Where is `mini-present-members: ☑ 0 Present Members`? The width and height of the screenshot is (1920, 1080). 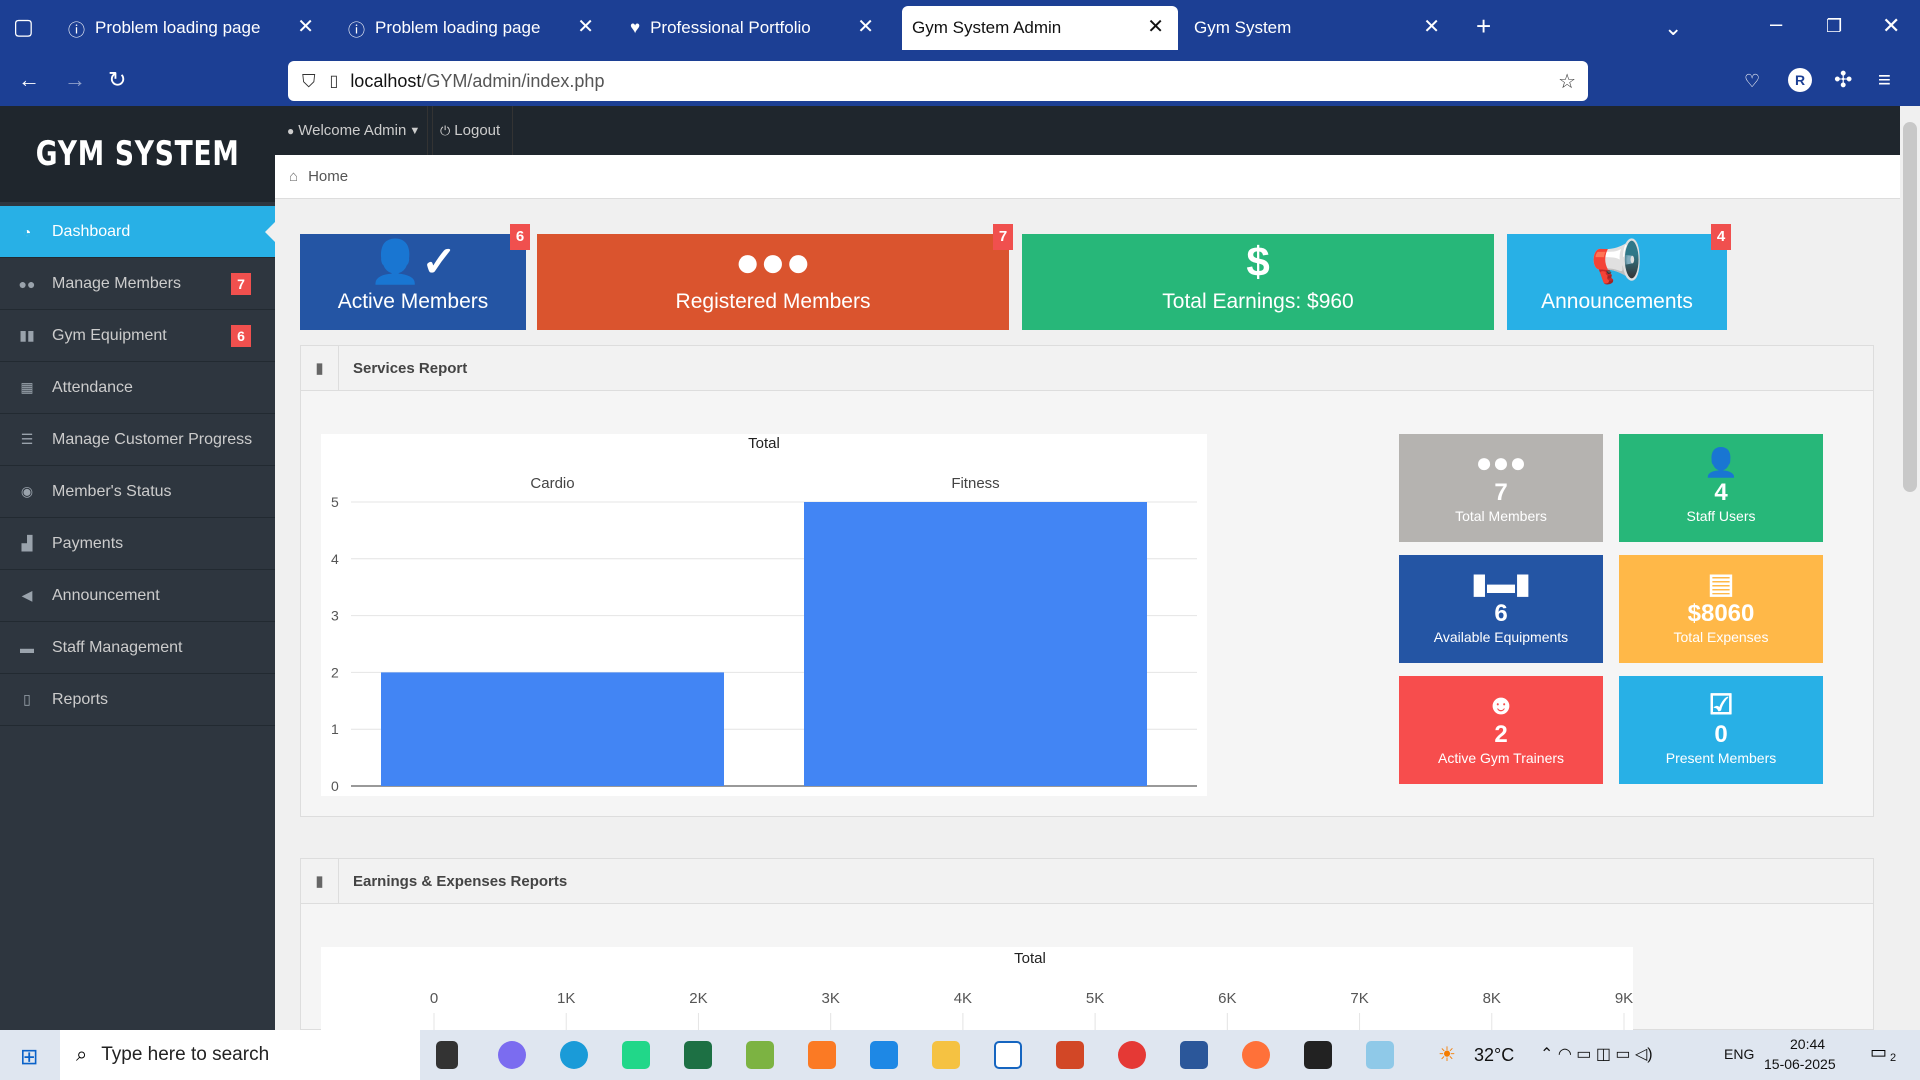
mini-present-members: ☑ 0 Present Members is located at coordinates (1721, 730).